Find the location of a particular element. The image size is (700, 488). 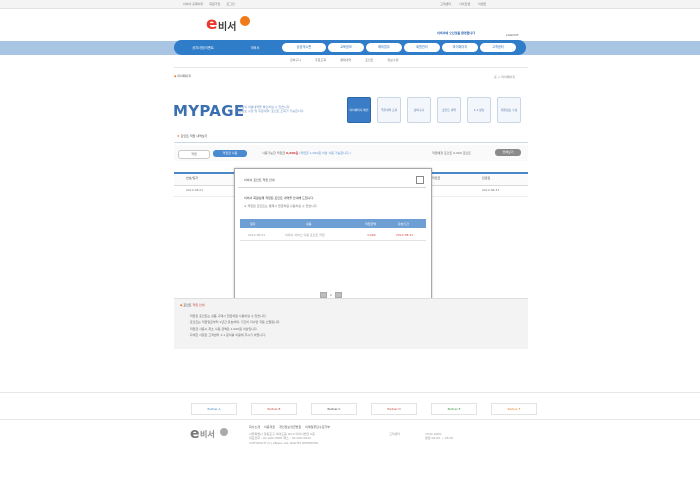

nav-item-overseas: 해외업무 is located at coordinates (384, 47).